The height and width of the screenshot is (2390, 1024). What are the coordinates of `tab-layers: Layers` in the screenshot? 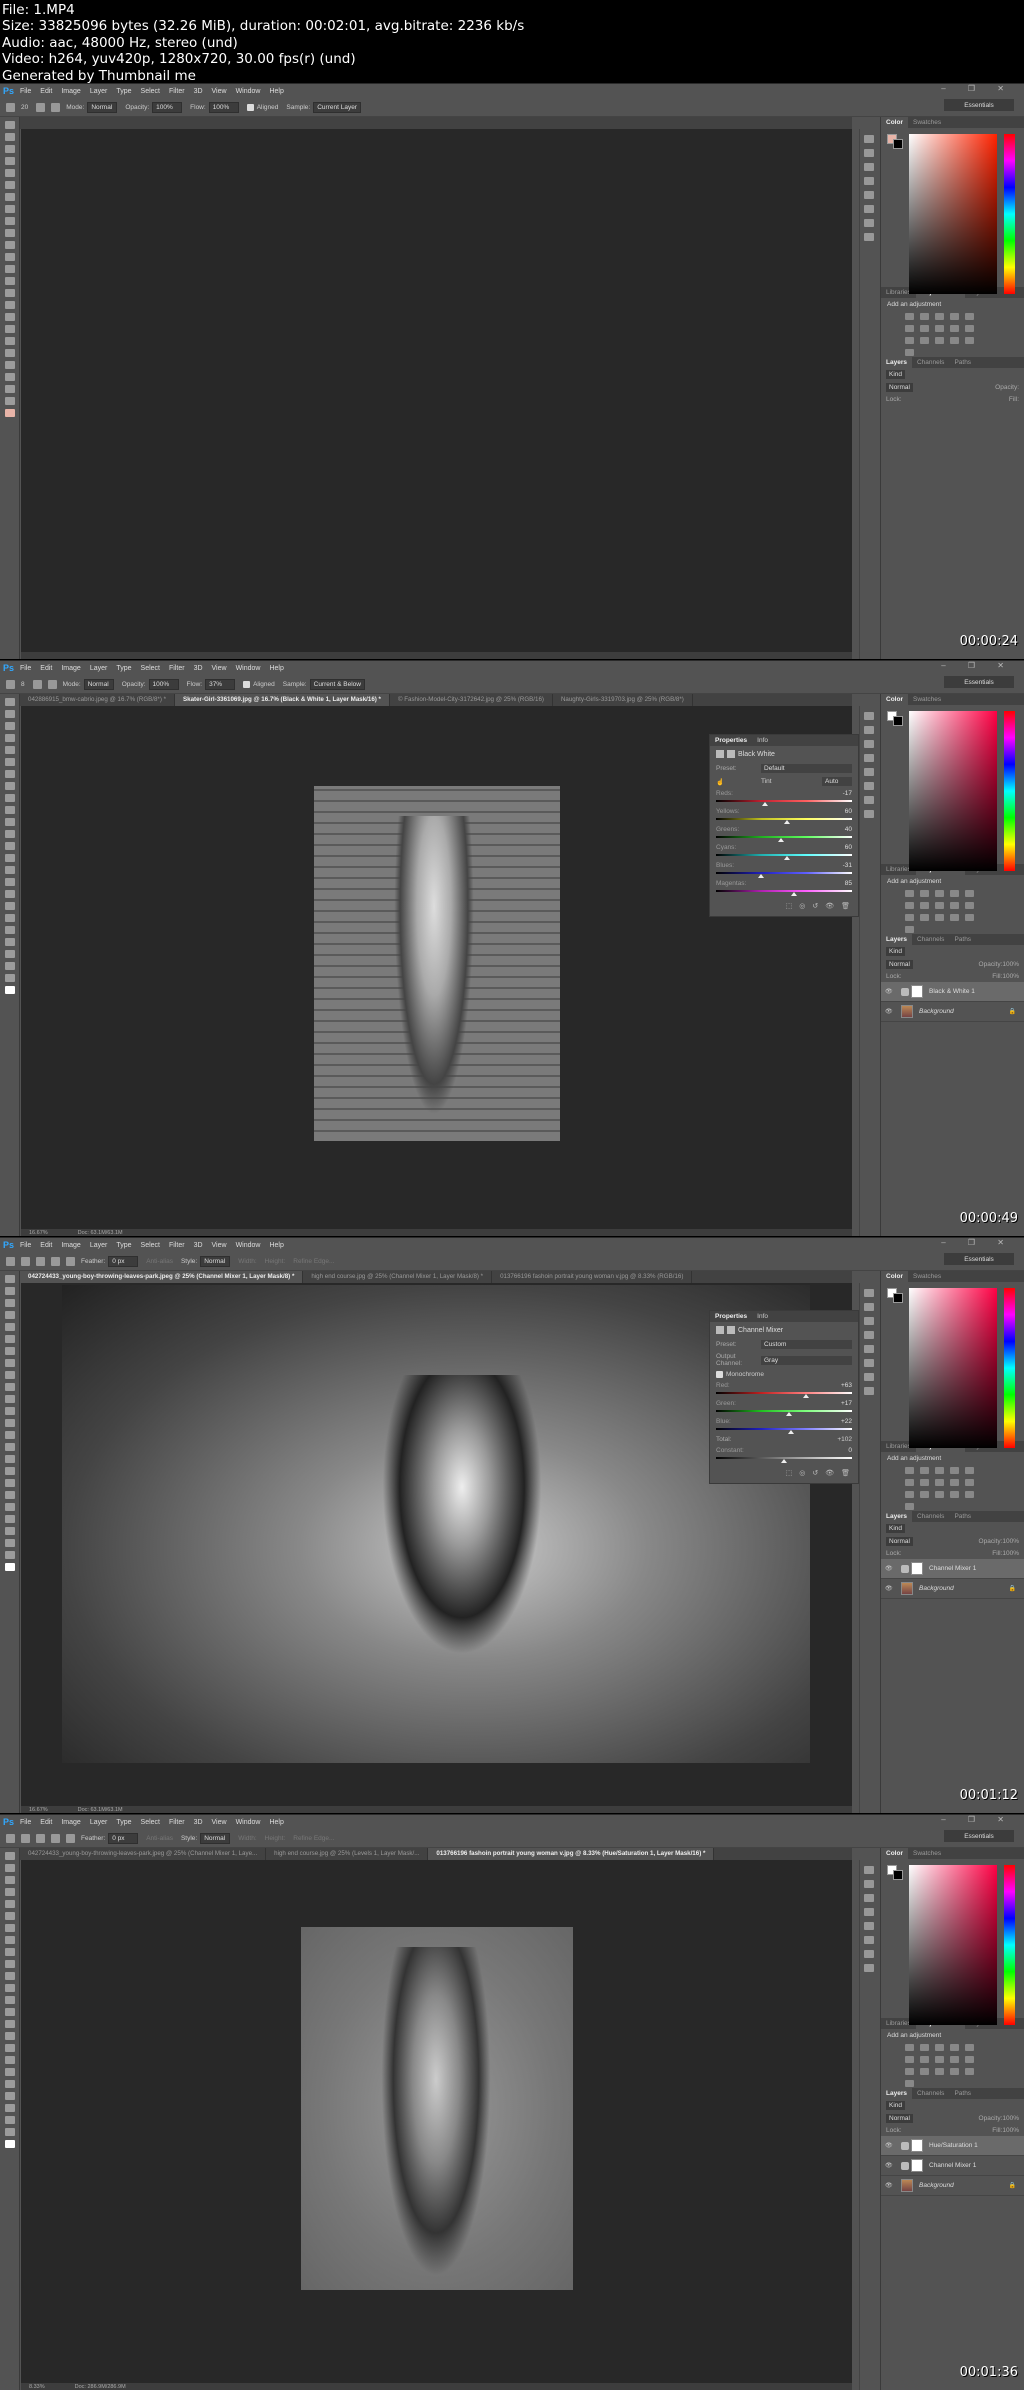 It's located at (896, 362).